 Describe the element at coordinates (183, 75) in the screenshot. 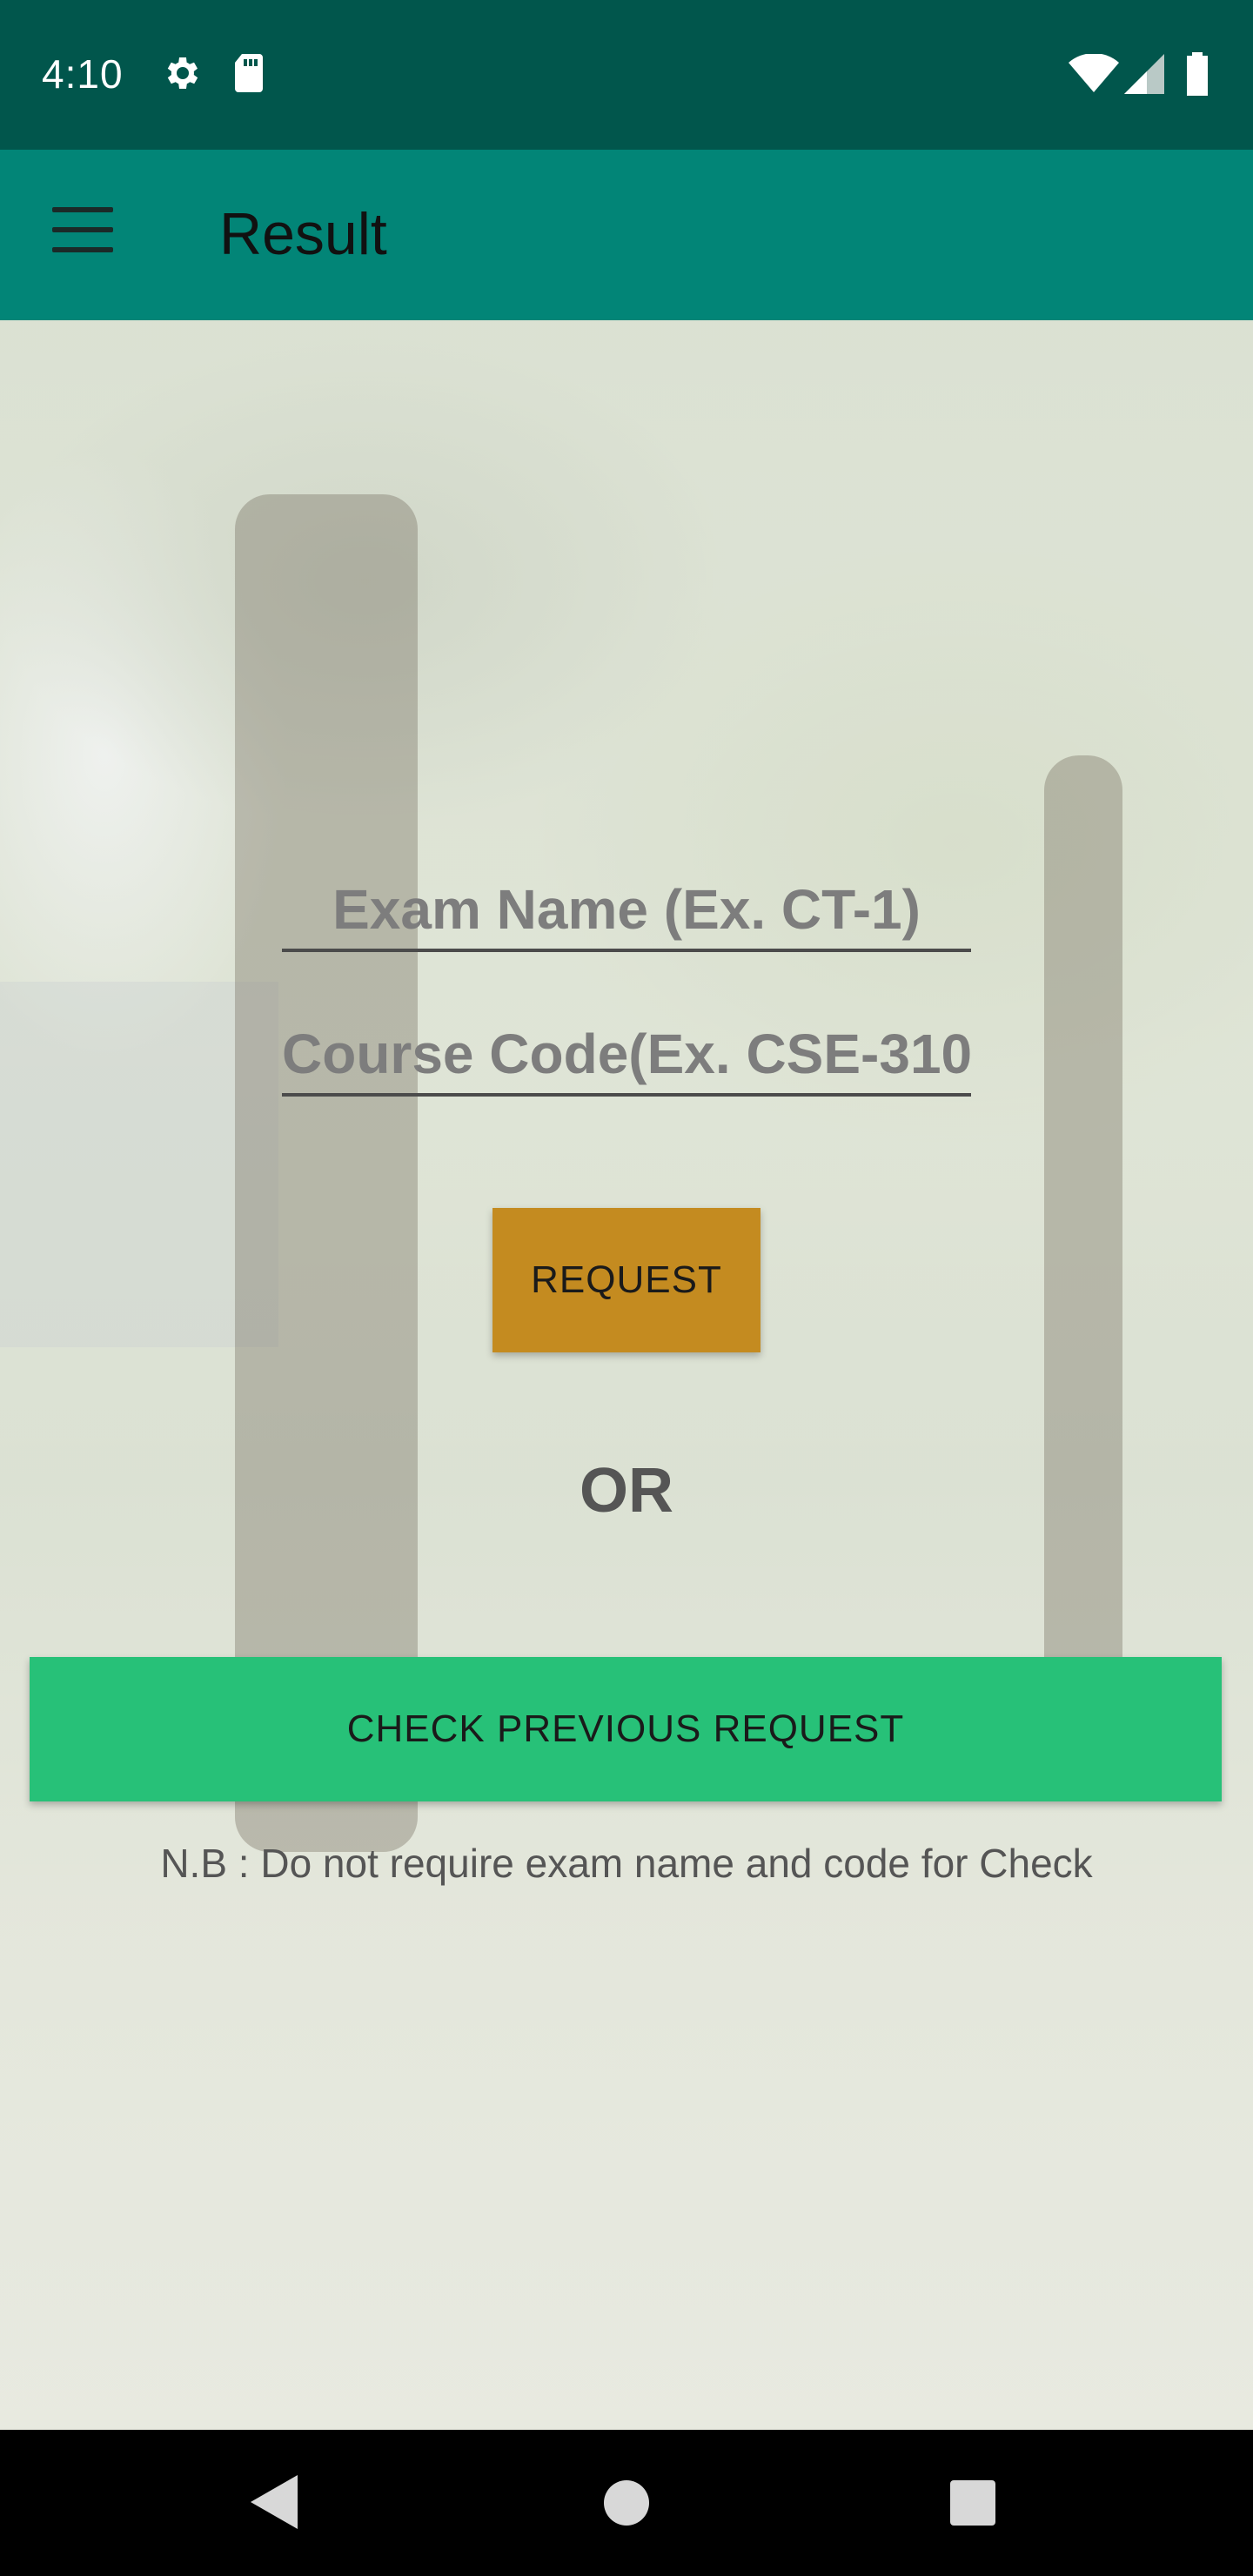

I see `settings-icon` at that location.